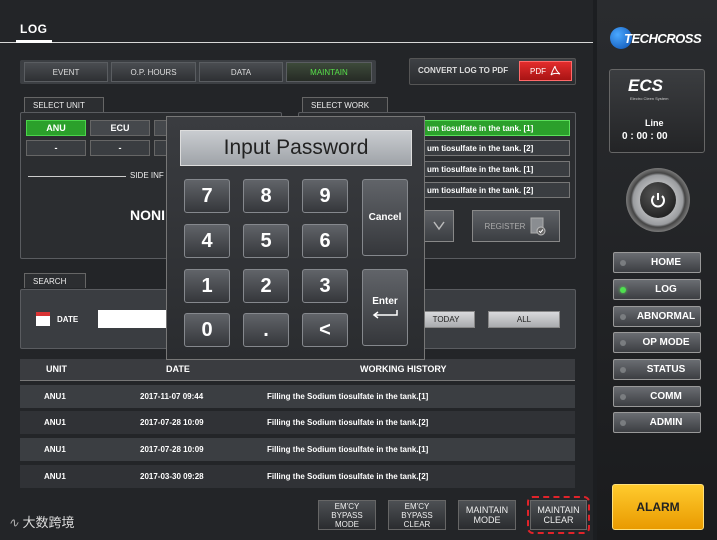  Describe the element at coordinates (385, 314) in the screenshot. I see `enter-arrow-icon` at that location.